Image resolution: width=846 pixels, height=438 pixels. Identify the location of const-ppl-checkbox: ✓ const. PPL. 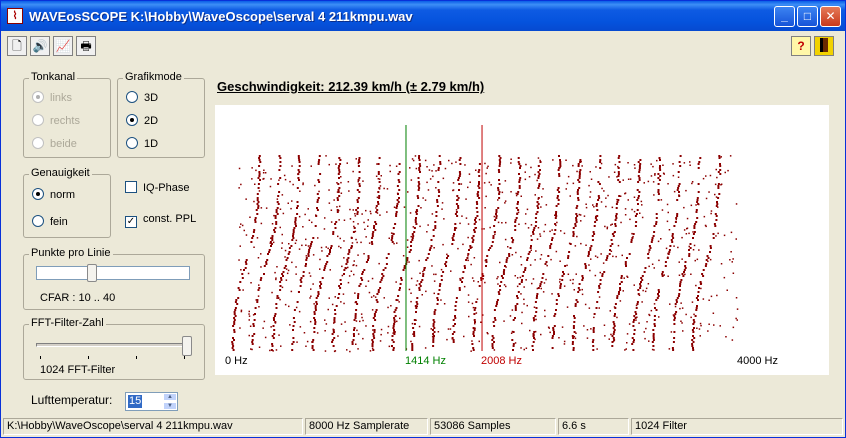
(160, 220).